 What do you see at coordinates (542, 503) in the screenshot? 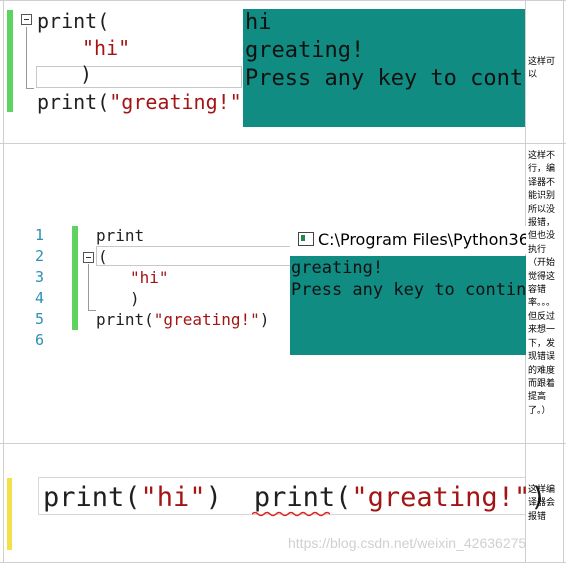
I see `note-text: 这样编译器会报错` at bounding box center [542, 503].